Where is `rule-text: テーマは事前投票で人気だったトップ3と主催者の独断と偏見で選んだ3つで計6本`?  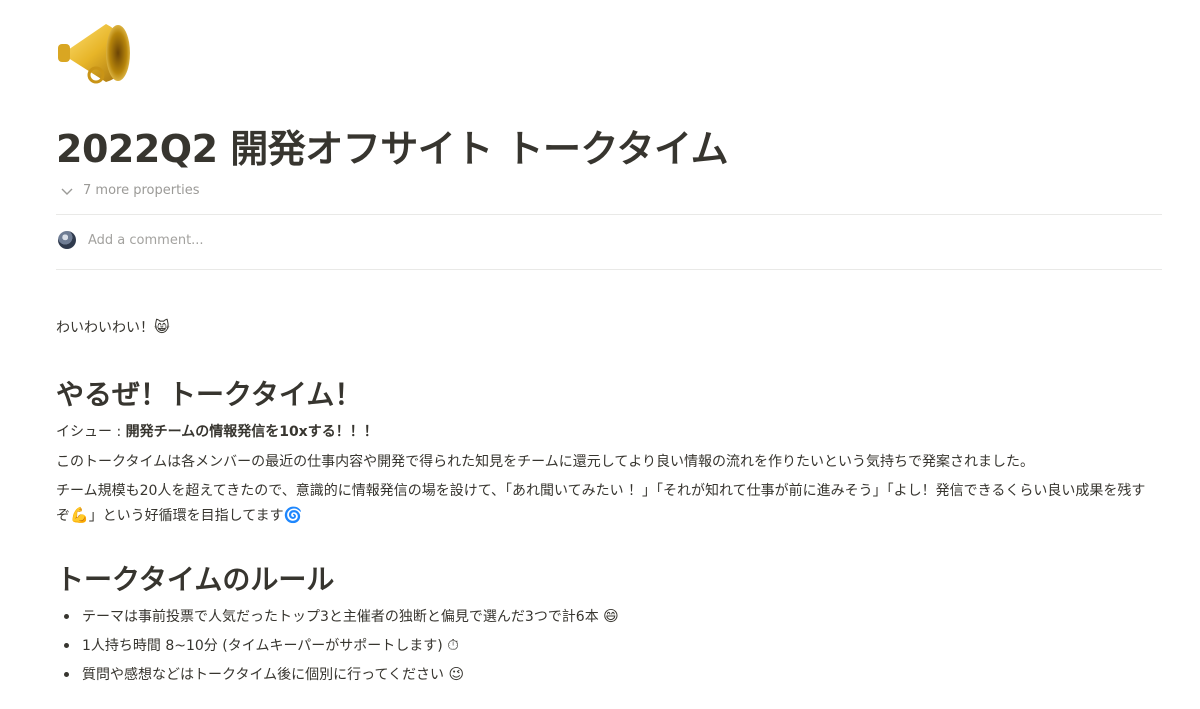 rule-text: テーマは事前投票で人気だったトップ3と主催者の独断と偏見で選んだ3つで計6本 is located at coordinates (343, 617).